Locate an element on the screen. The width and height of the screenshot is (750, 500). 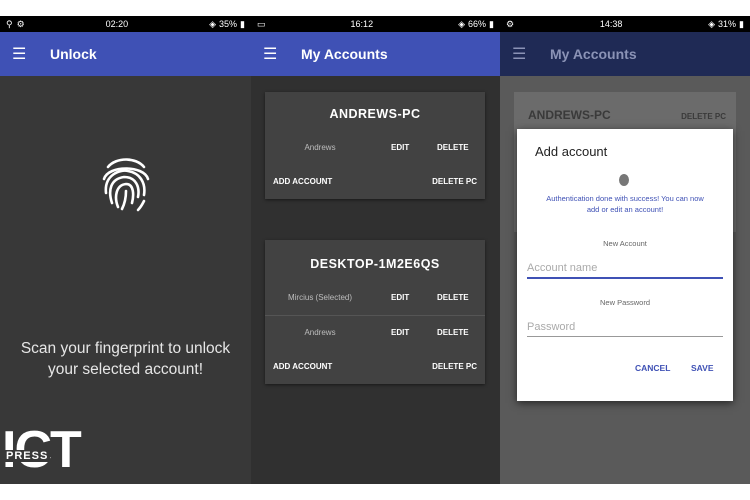
account-name-input is located at coordinates (625, 269).